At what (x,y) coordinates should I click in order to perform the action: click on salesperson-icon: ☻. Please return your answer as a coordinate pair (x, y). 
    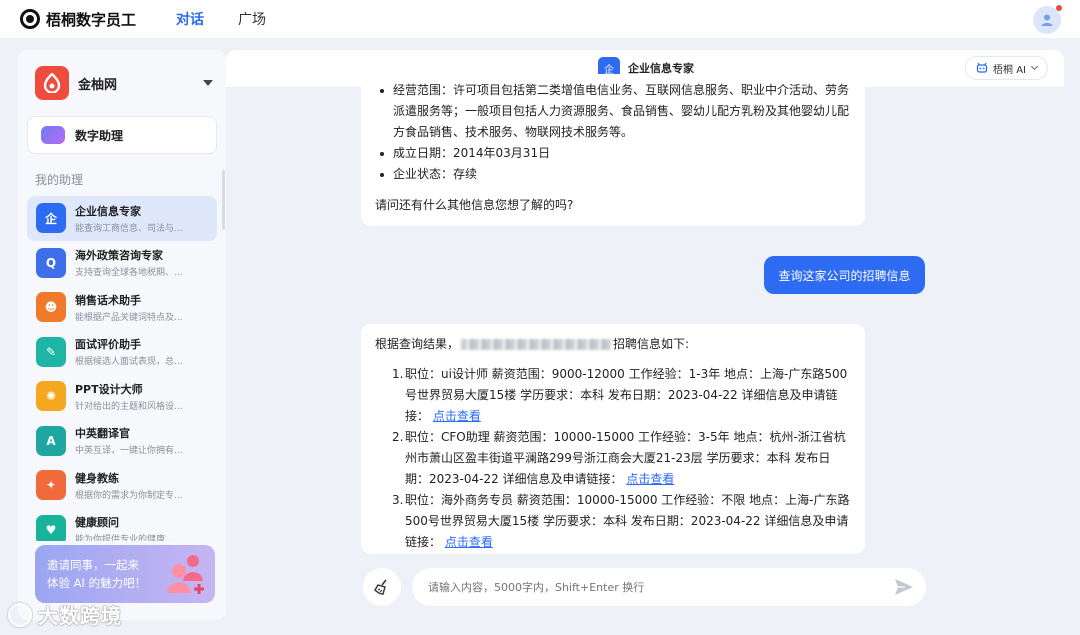
    Looking at the image, I should click on (51, 307).